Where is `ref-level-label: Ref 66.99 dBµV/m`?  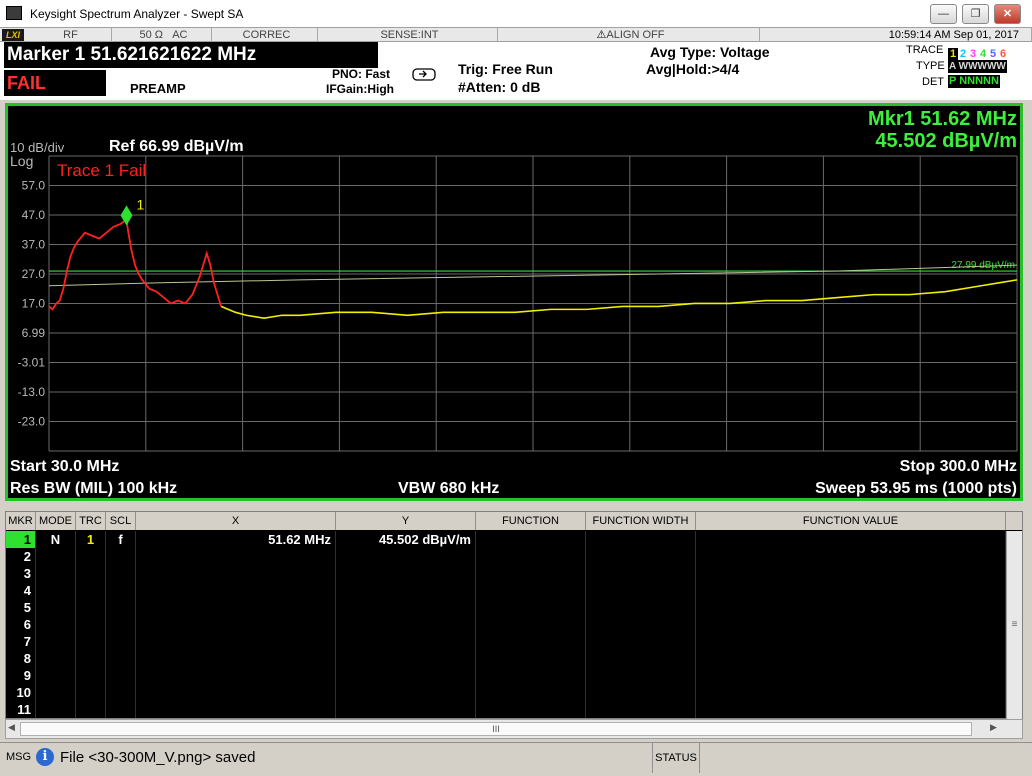
ref-level-label: Ref 66.99 dBµV/m is located at coordinates (176, 147).